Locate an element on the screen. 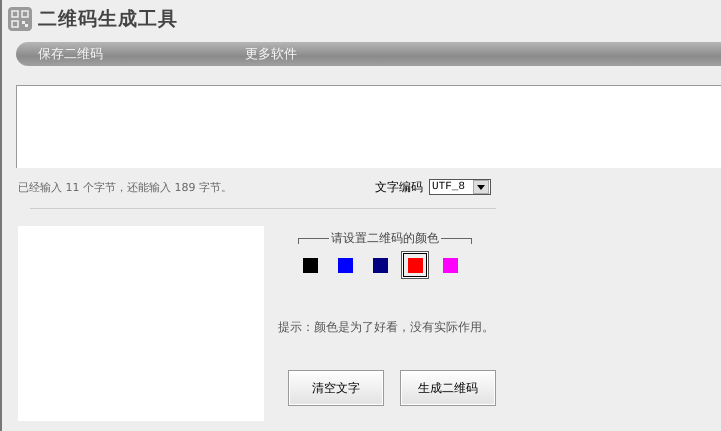 This screenshot has width=721, height=431. encoding-dropdown: UTF_8 is located at coordinates (460, 187).